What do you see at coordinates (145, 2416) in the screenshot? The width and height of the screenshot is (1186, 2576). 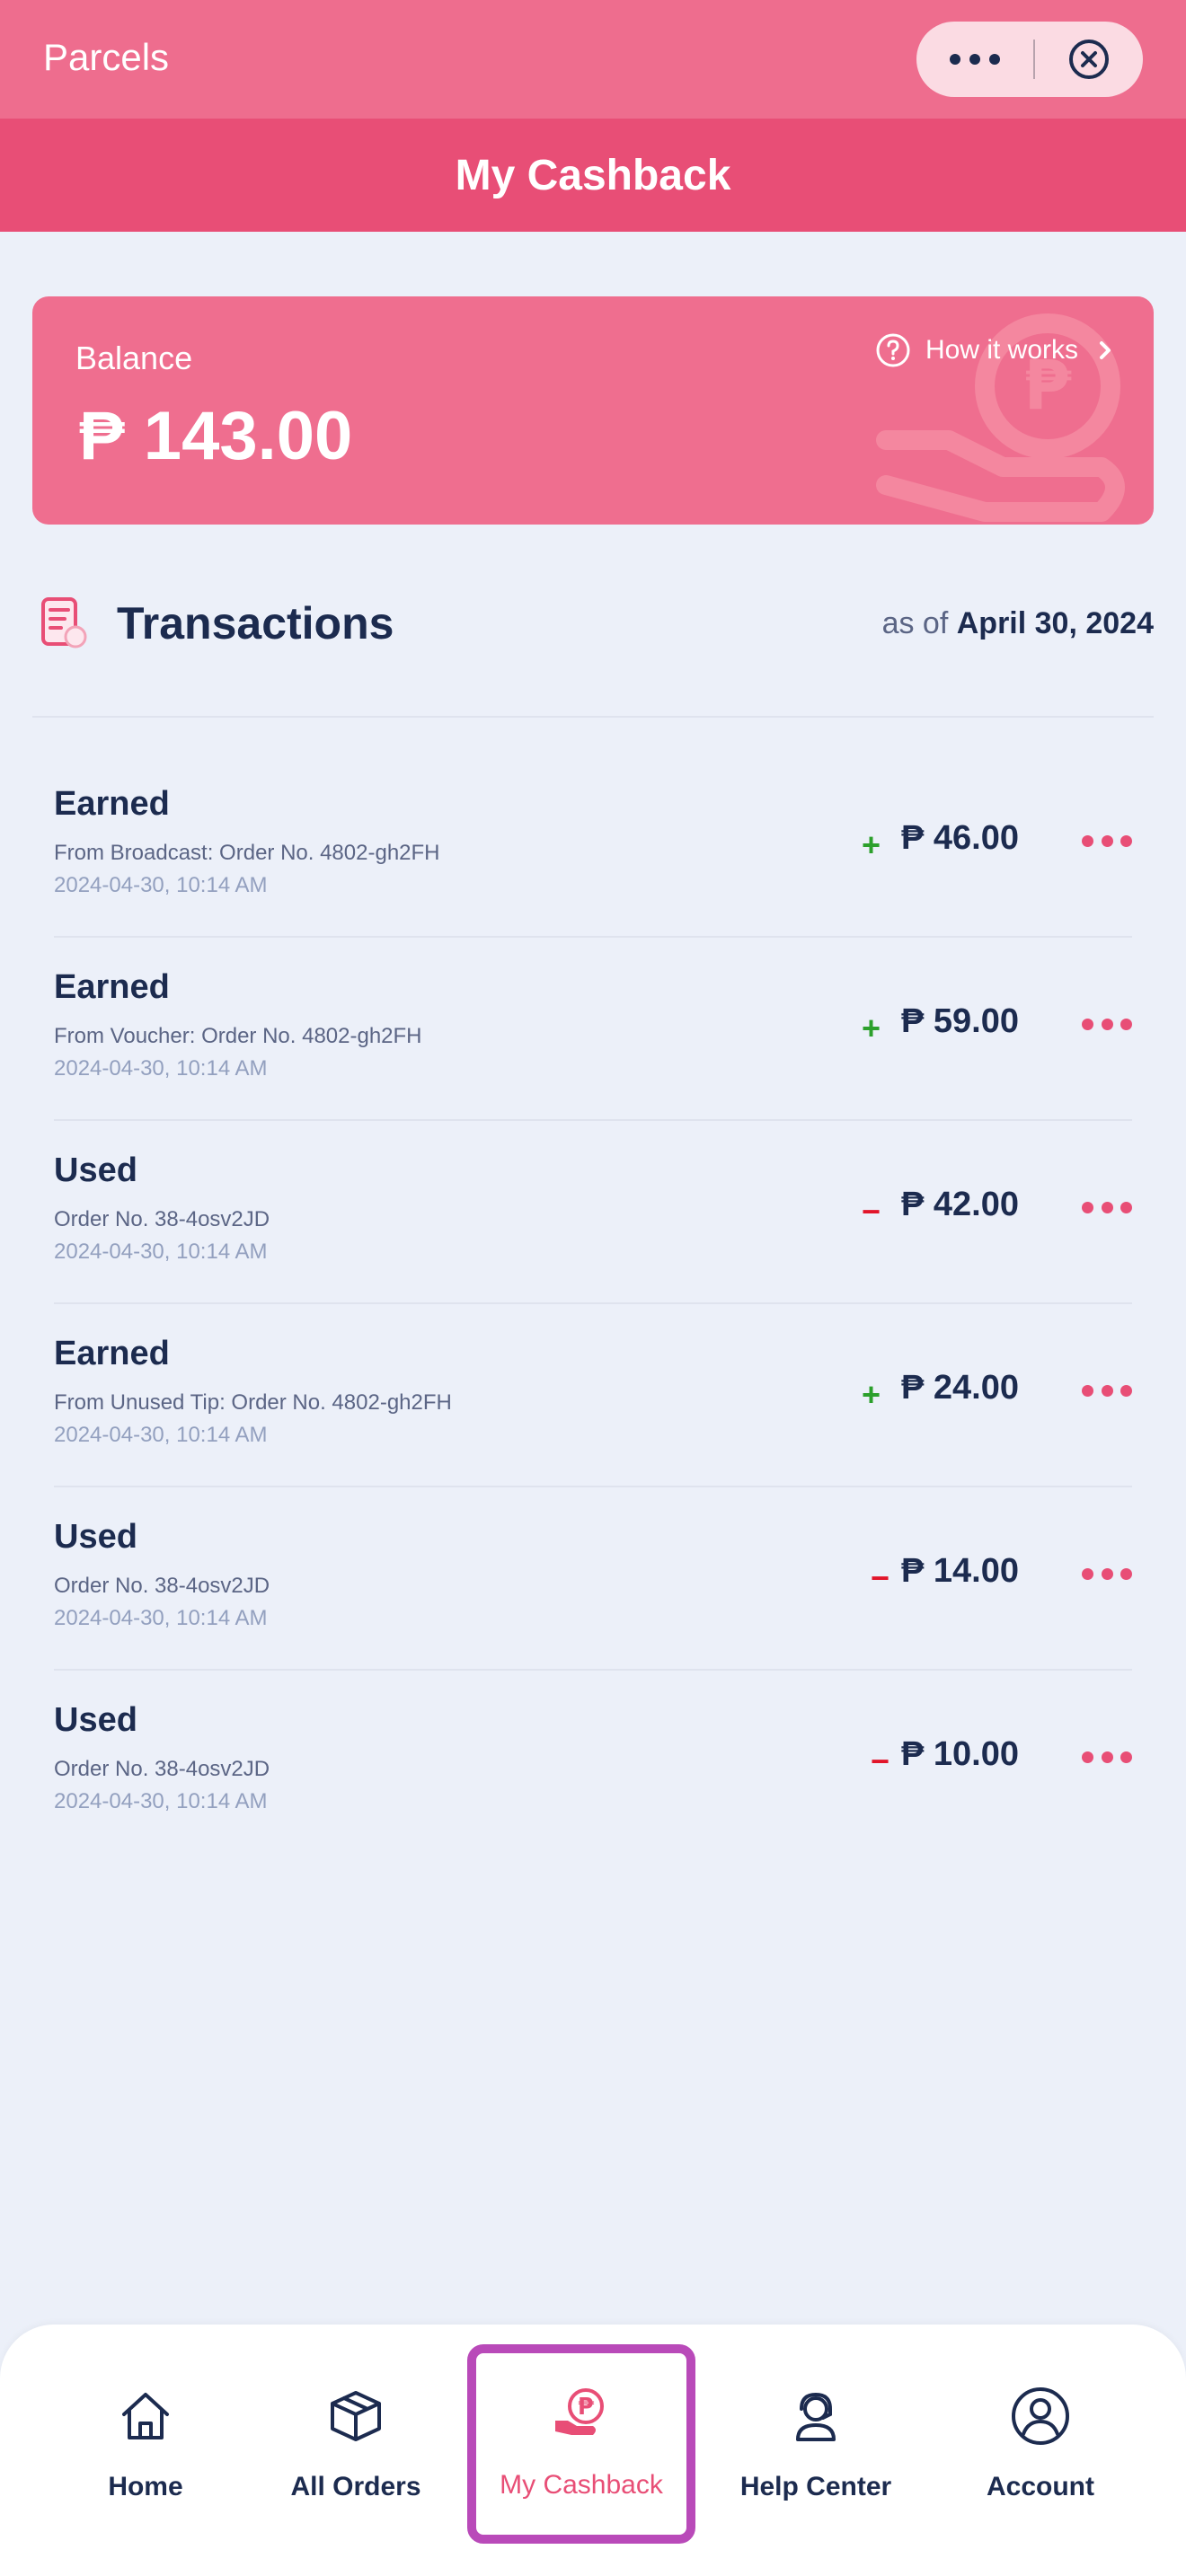 I see `home-icon` at bounding box center [145, 2416].